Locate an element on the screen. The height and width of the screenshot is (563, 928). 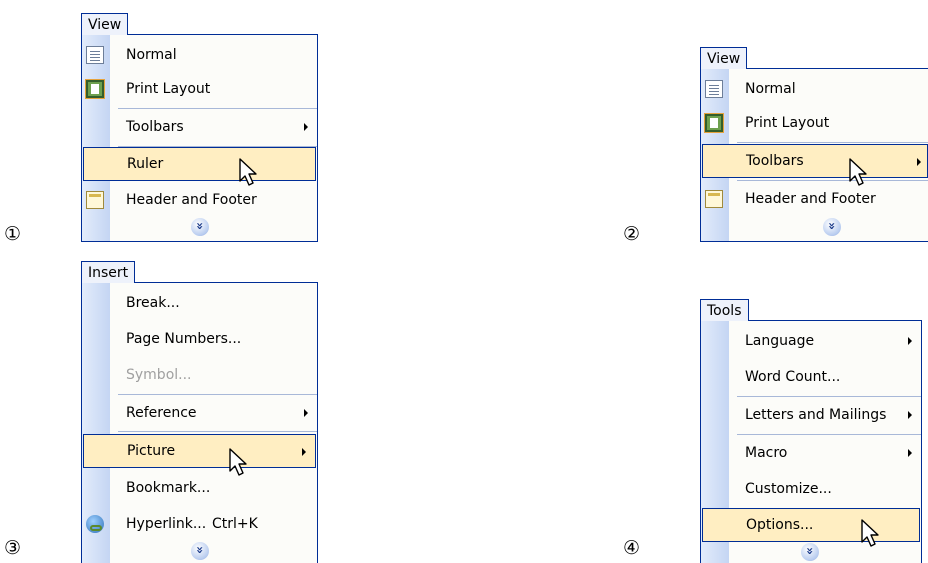
menu-item-label: Reference is located at coordinates (161, 413).